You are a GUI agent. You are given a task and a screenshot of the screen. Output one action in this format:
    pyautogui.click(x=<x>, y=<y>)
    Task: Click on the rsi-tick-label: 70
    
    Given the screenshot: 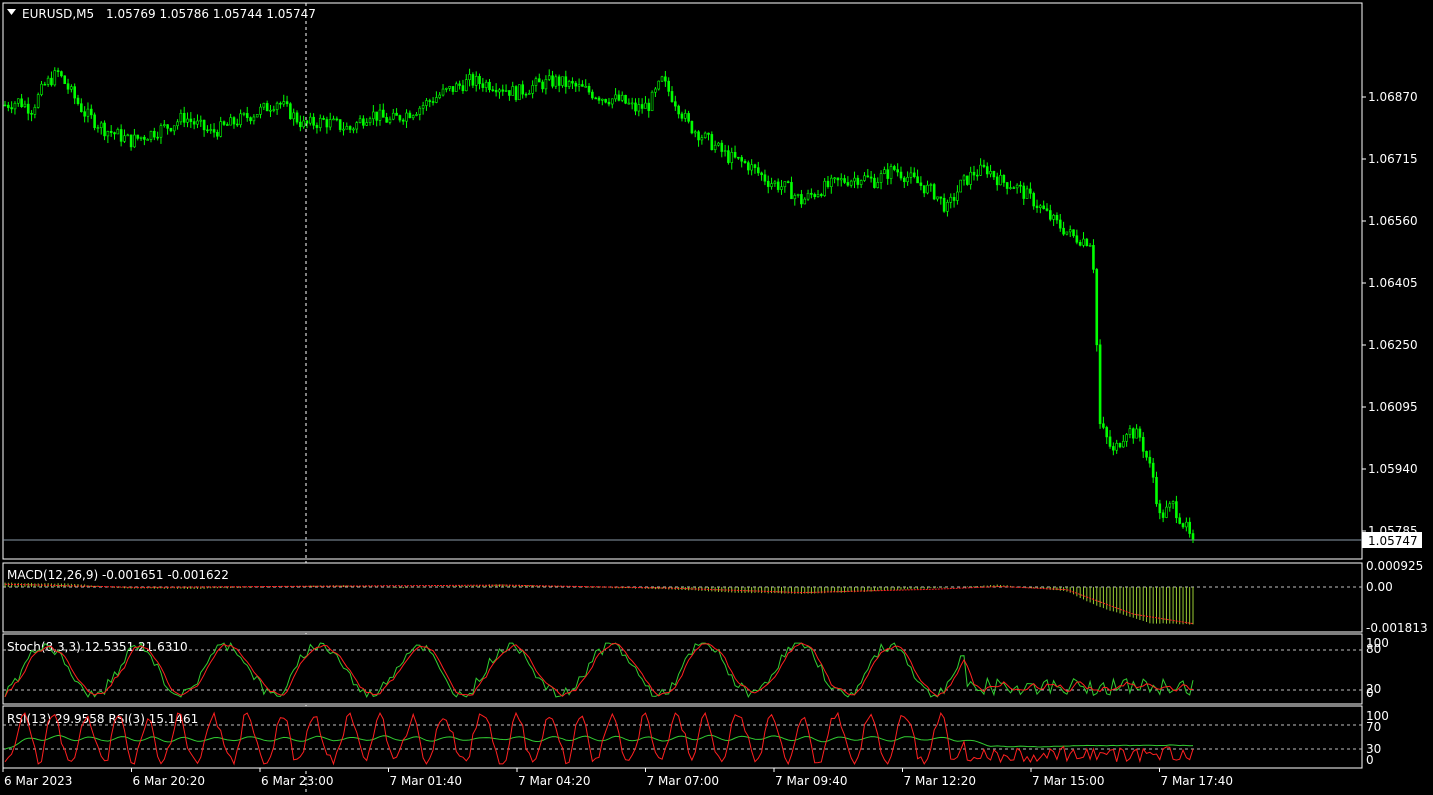 What is the action you would take?
    pyautogui.click(x=1373, y=727)
    